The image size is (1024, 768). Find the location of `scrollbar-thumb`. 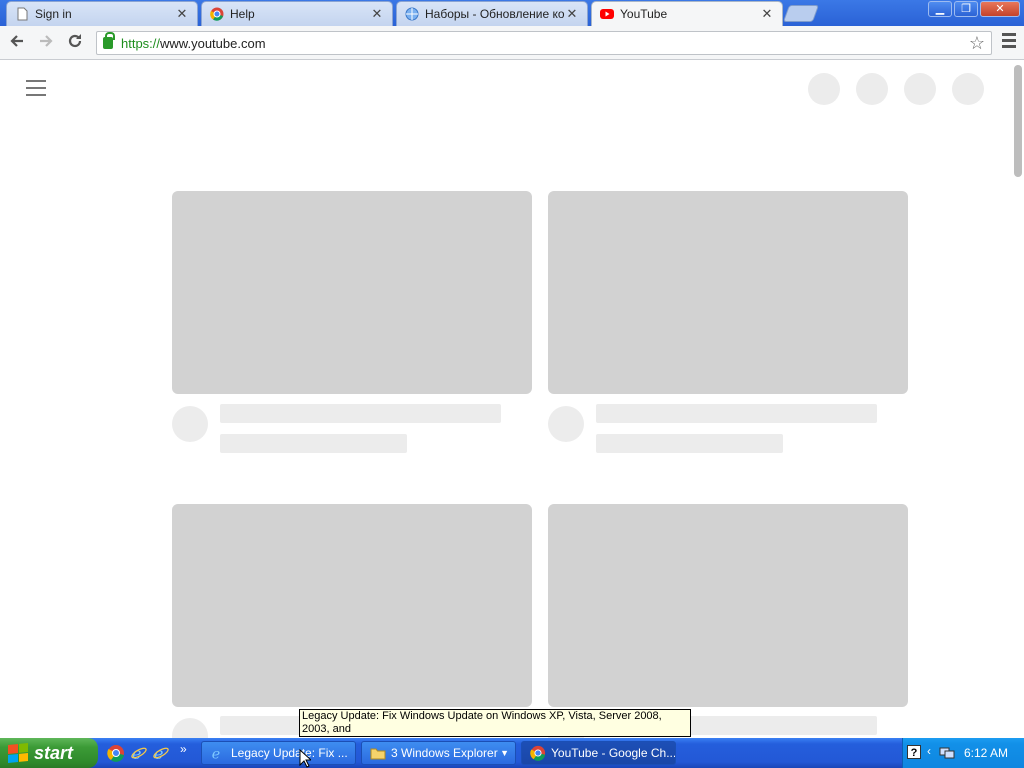

scrollbar-thumb is located at coordinates (1018, 121).